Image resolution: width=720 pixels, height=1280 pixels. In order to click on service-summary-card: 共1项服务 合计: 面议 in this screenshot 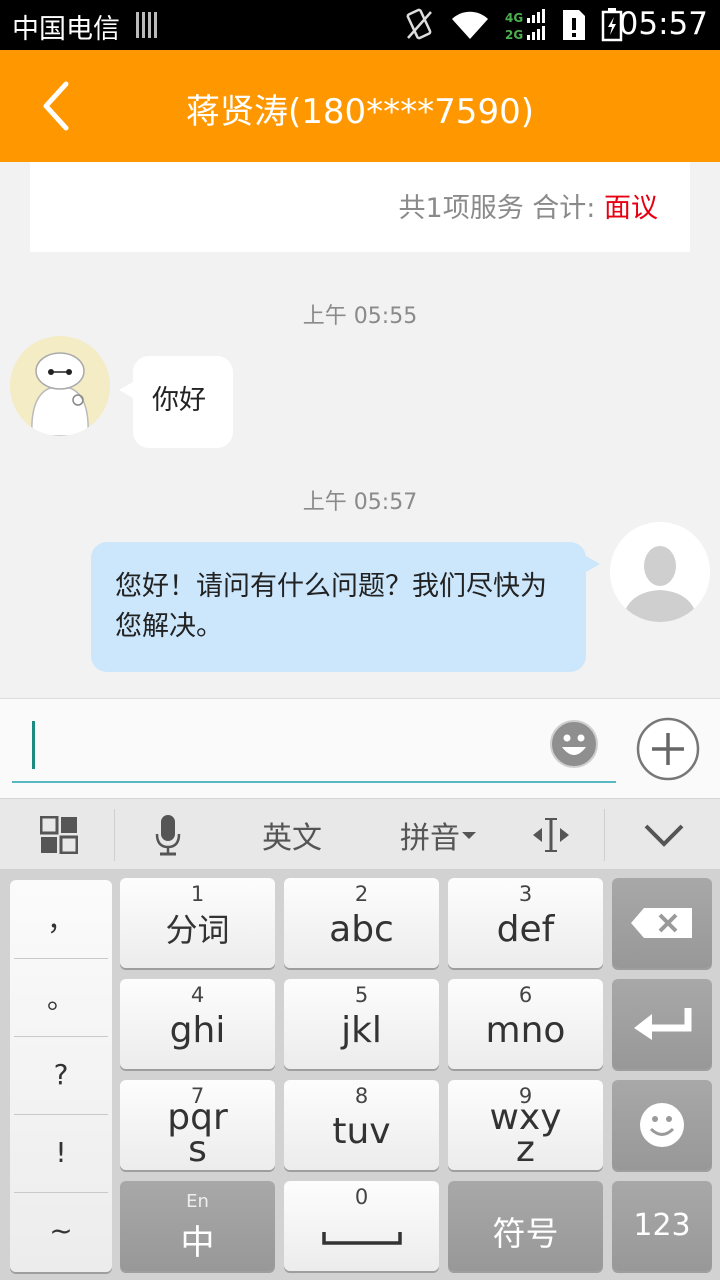, I will do `click(360, 207)`.